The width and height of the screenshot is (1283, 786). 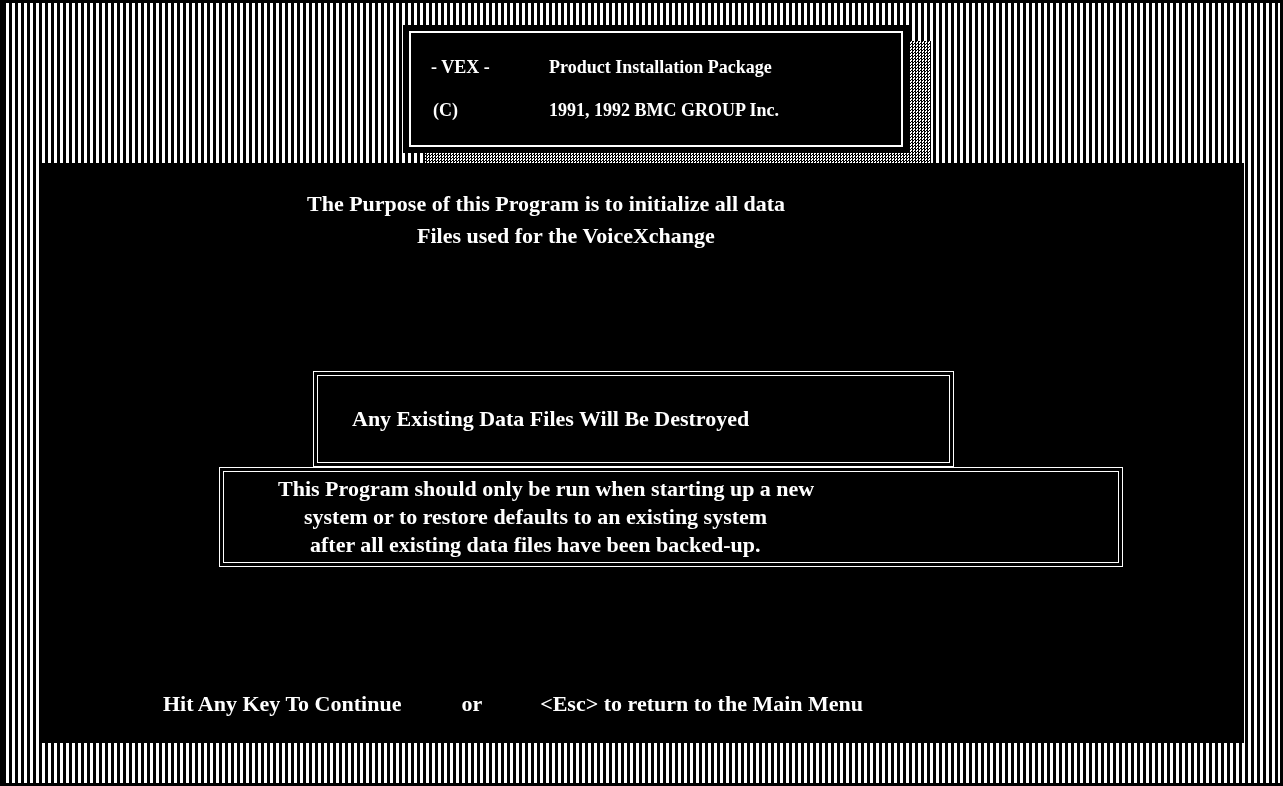 I want to click on note-text: after all existing data files have been backed-up., so click(x=536, y=545).